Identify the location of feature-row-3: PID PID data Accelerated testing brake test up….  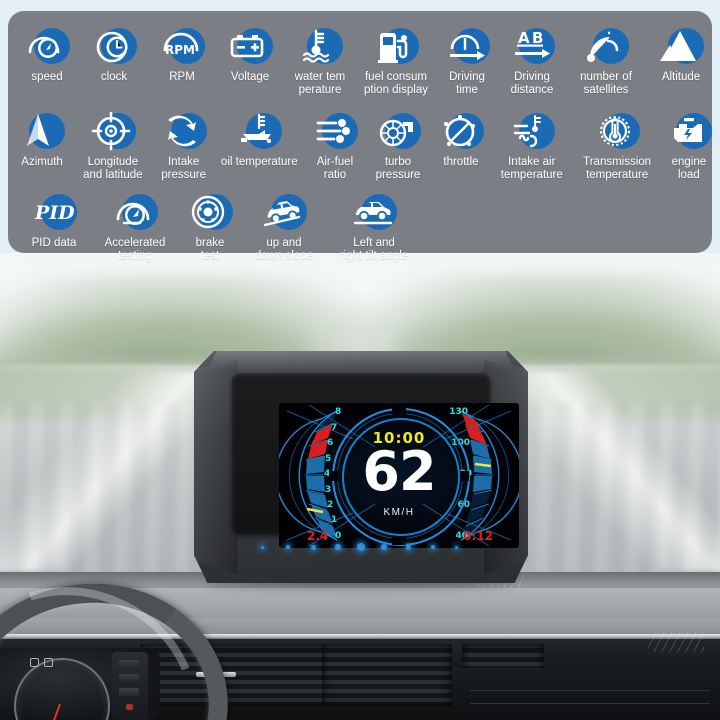
(364, 225).